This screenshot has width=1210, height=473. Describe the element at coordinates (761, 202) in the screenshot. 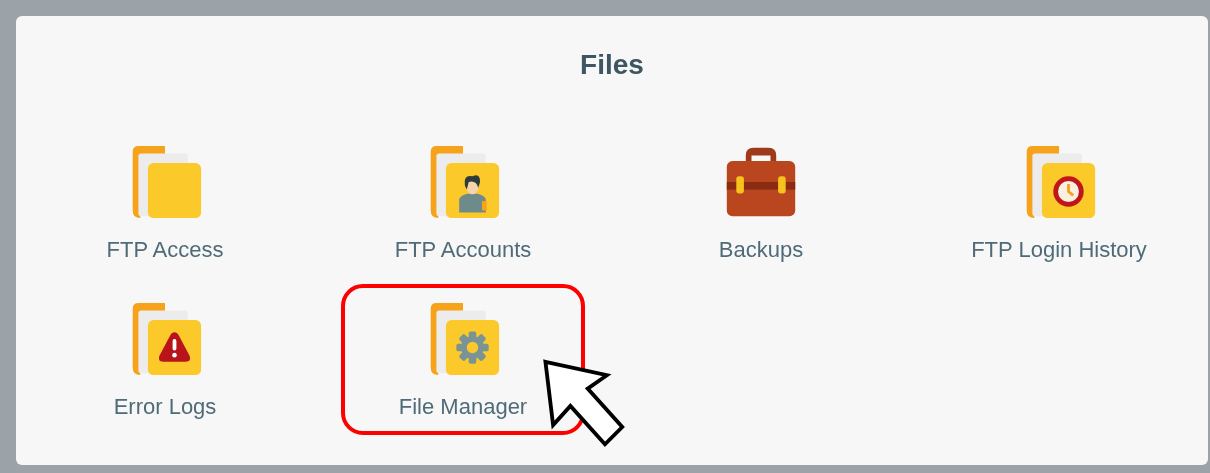

I see `tool-link: Backups` at that location.